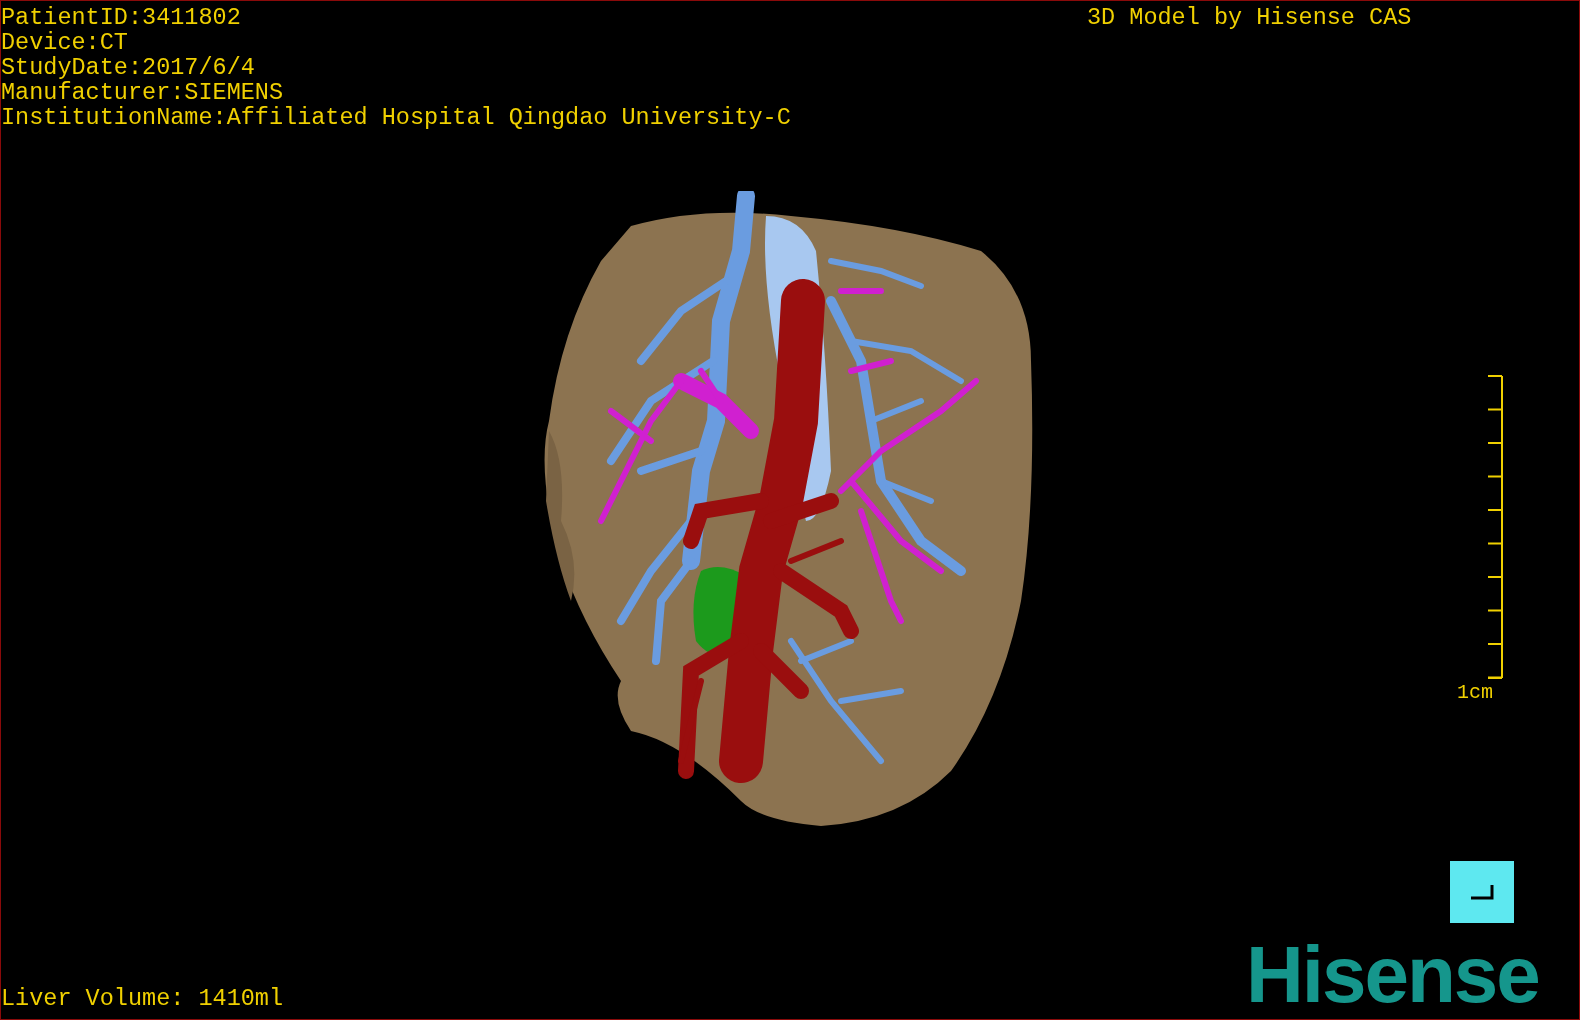  What do you see at coordinates (396, 117) in the screenshot?
I see `info-line: InstitutionName:Affiliated Hospital Qingdao University-C` at bounding box center [396, 117].